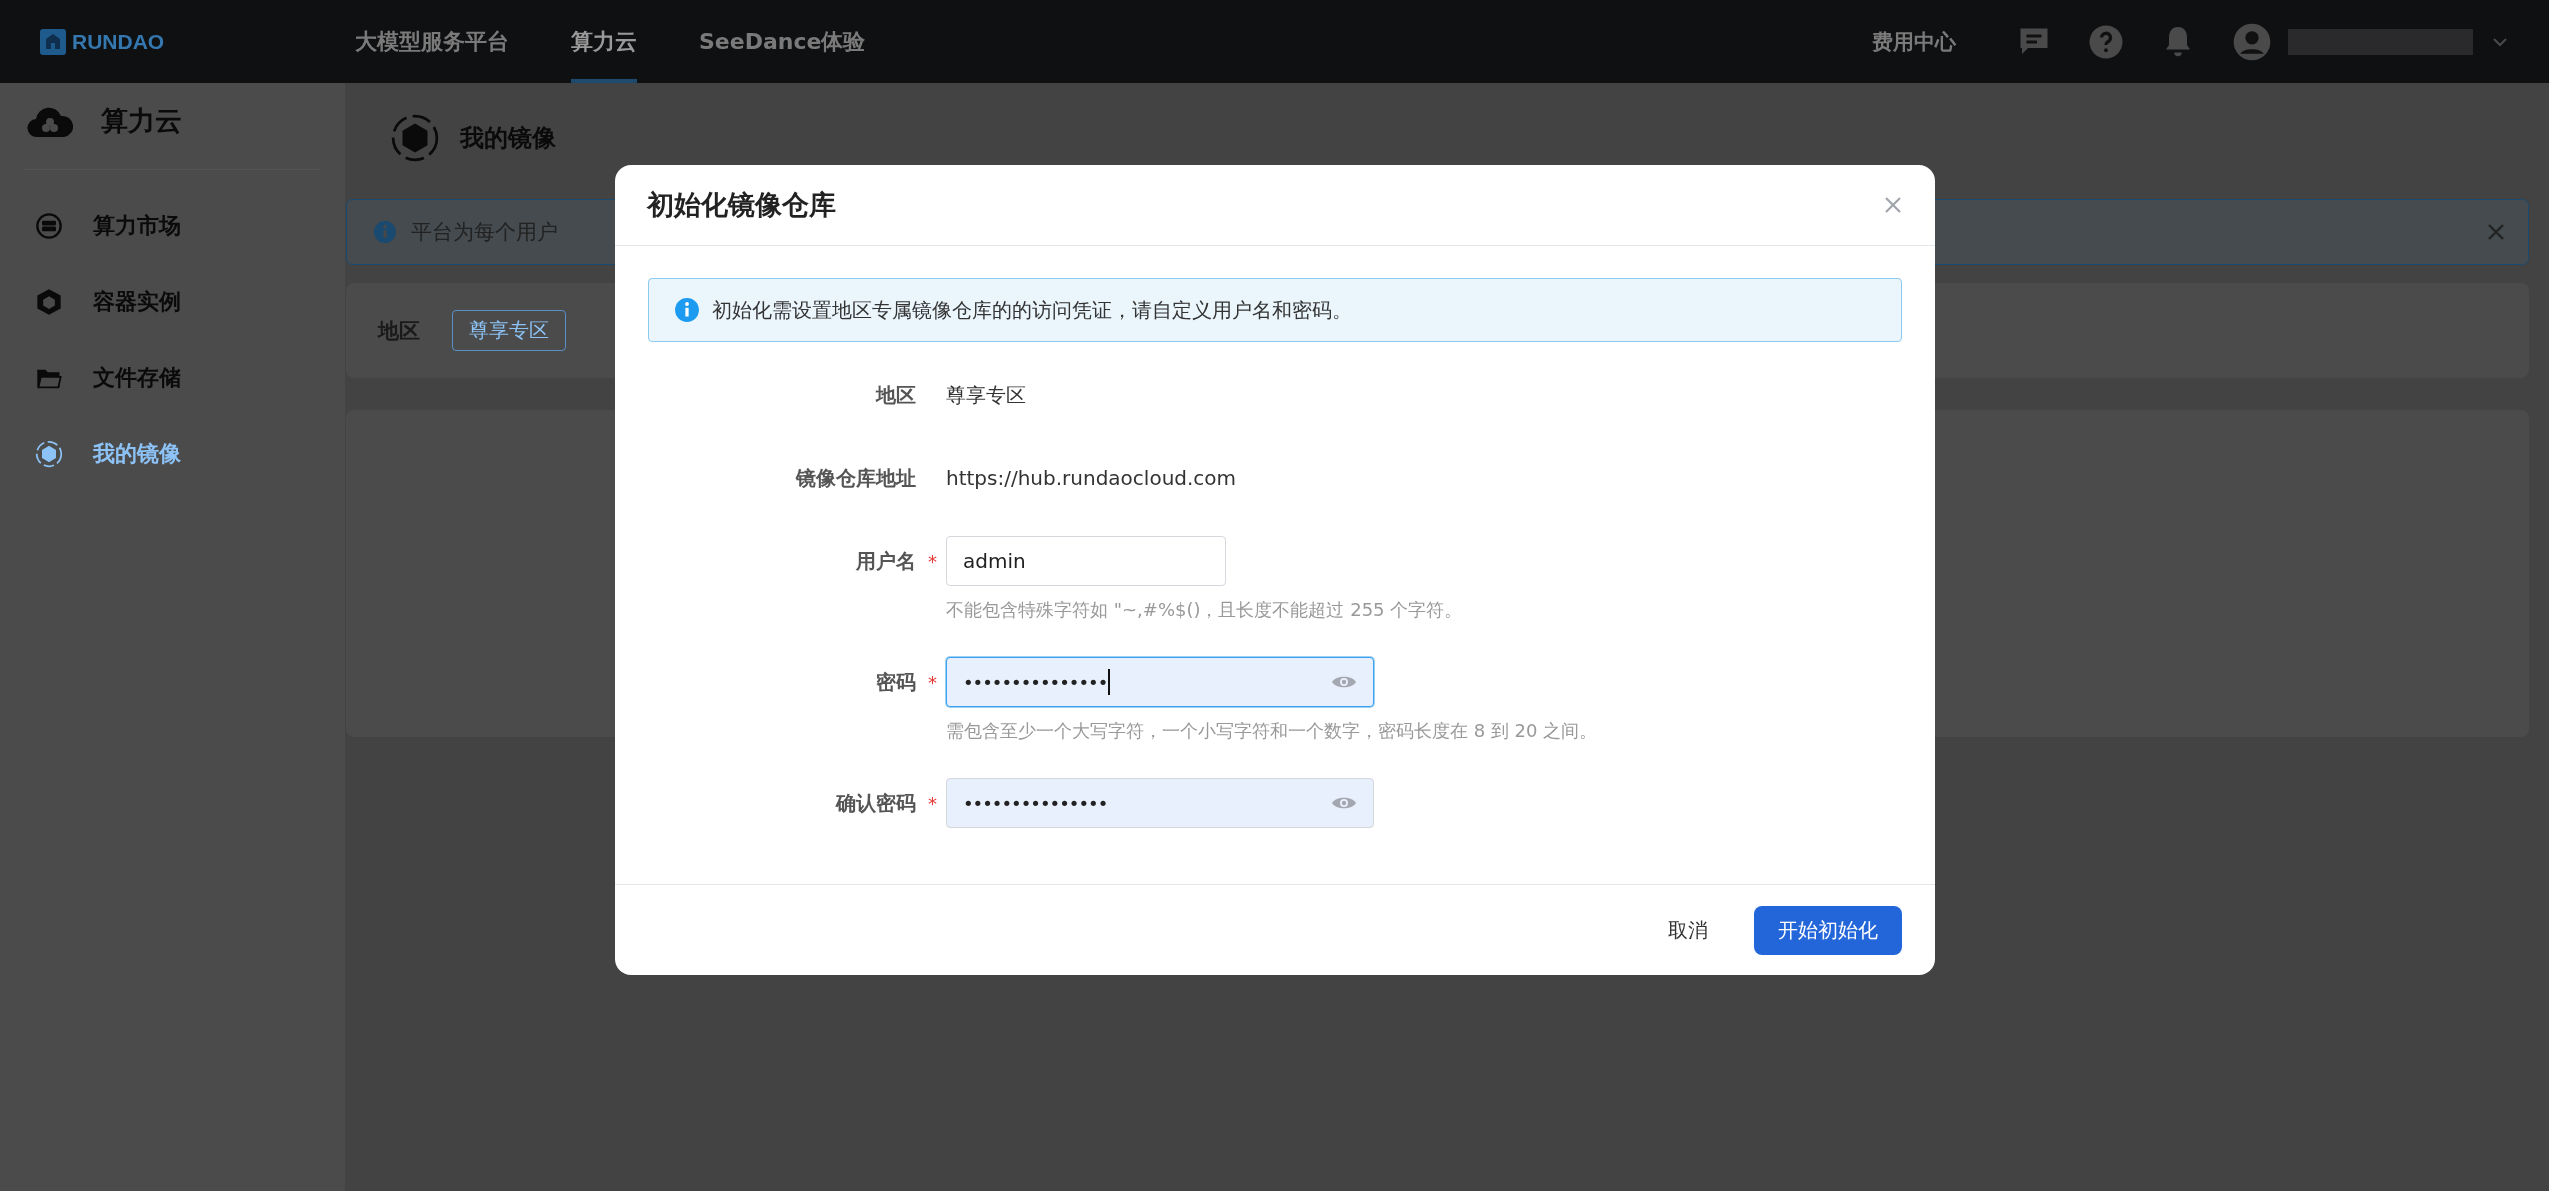 The width and height of the screenshot is (2549, 1191). I want to click on server-icon, so click(49, 226).